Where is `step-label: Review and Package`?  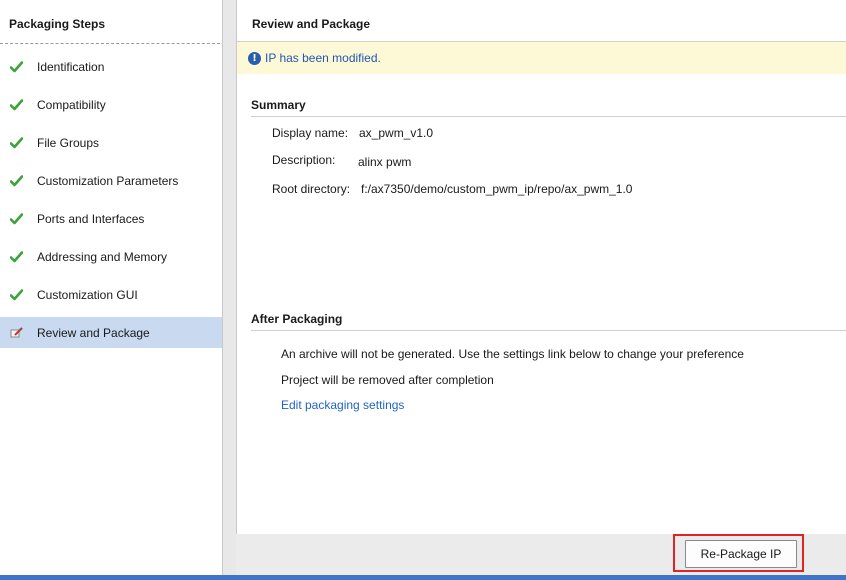 step-label: Review and Package is located at coordinates (93, 332).